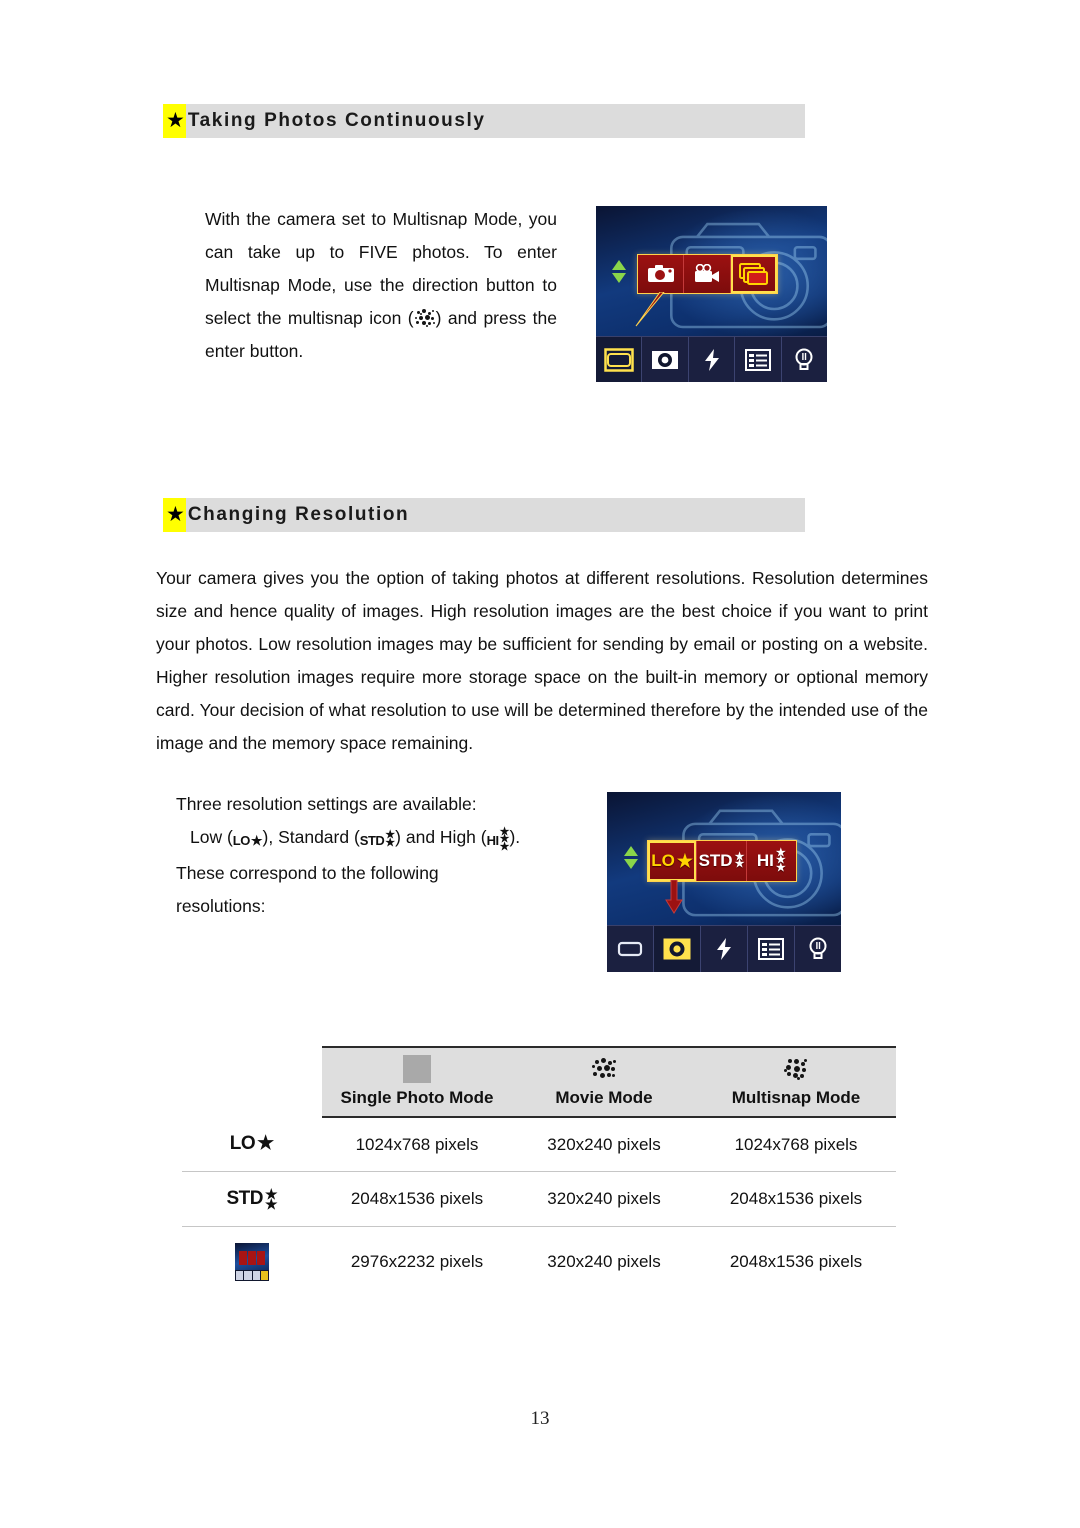 Image resolution: width=1080 pixels, height=1528 pixels. I want to click on cell-multisnap: 1024x768 pixels, so click(796, 1144).